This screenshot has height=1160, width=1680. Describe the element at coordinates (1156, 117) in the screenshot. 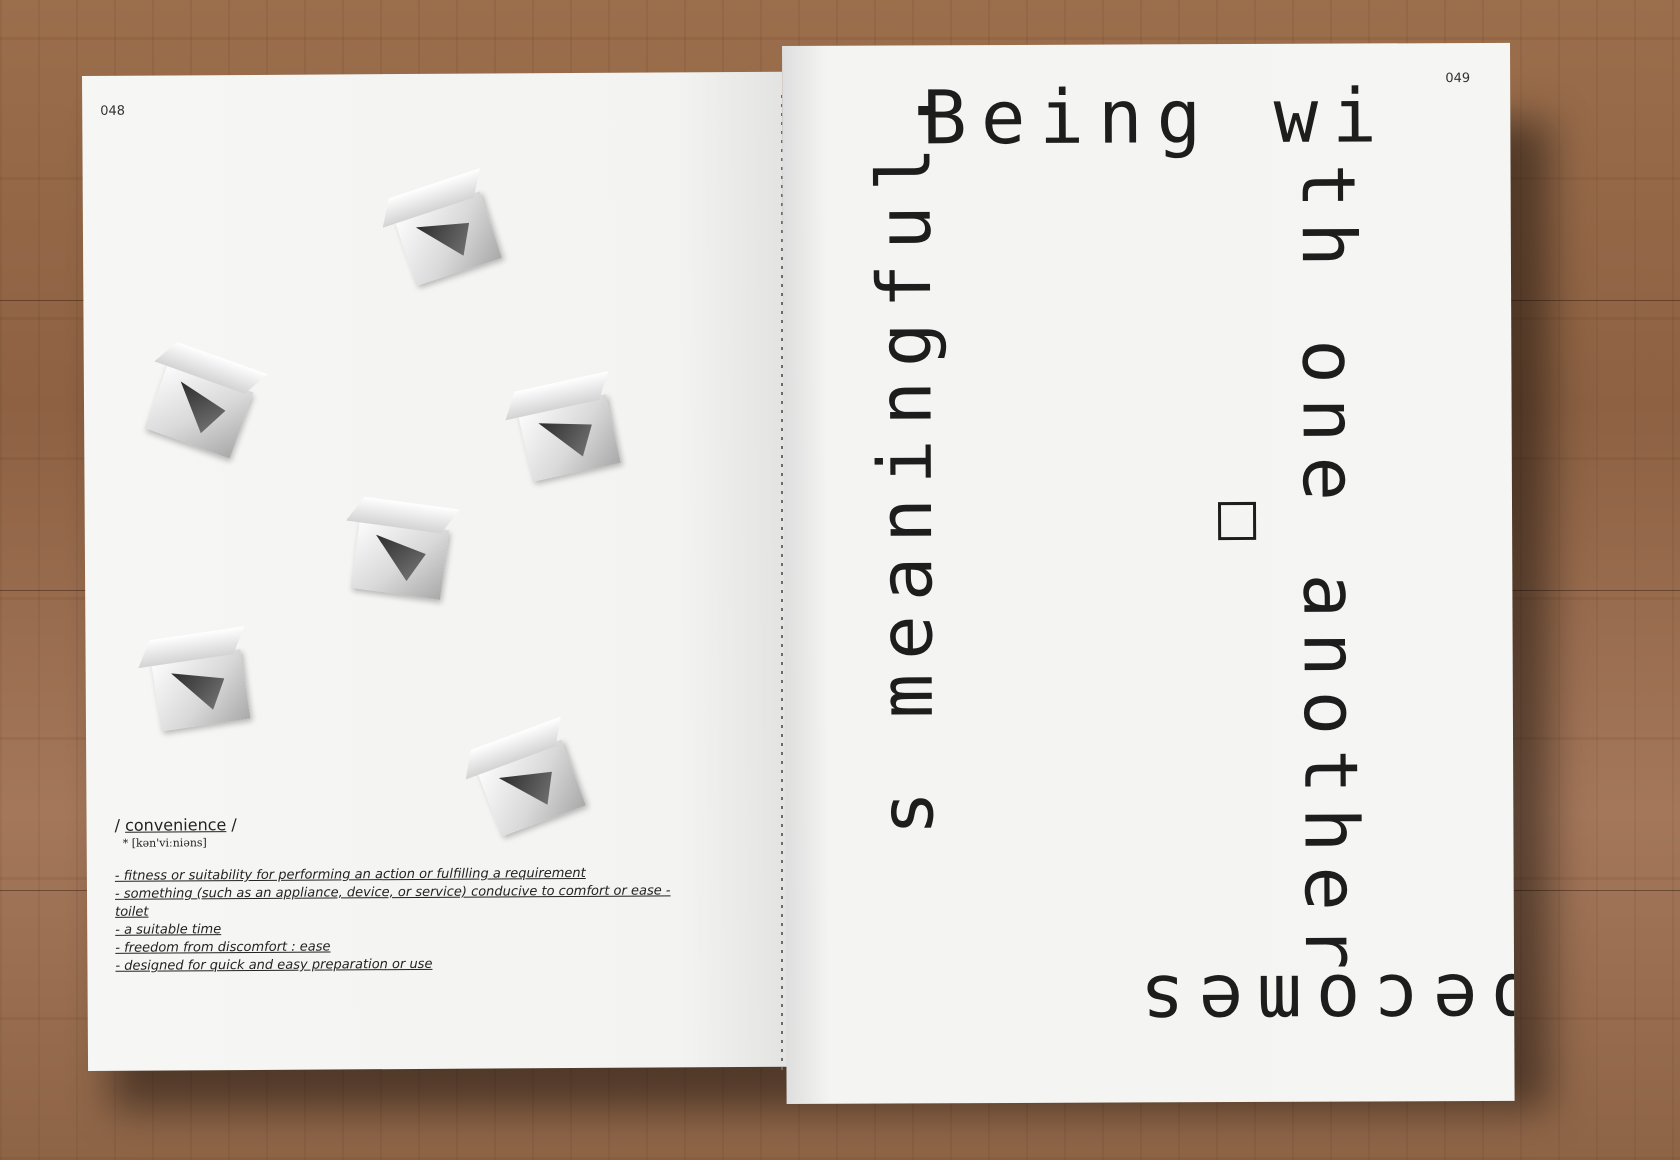

I see `typography-top-line: Being wi` at that location.